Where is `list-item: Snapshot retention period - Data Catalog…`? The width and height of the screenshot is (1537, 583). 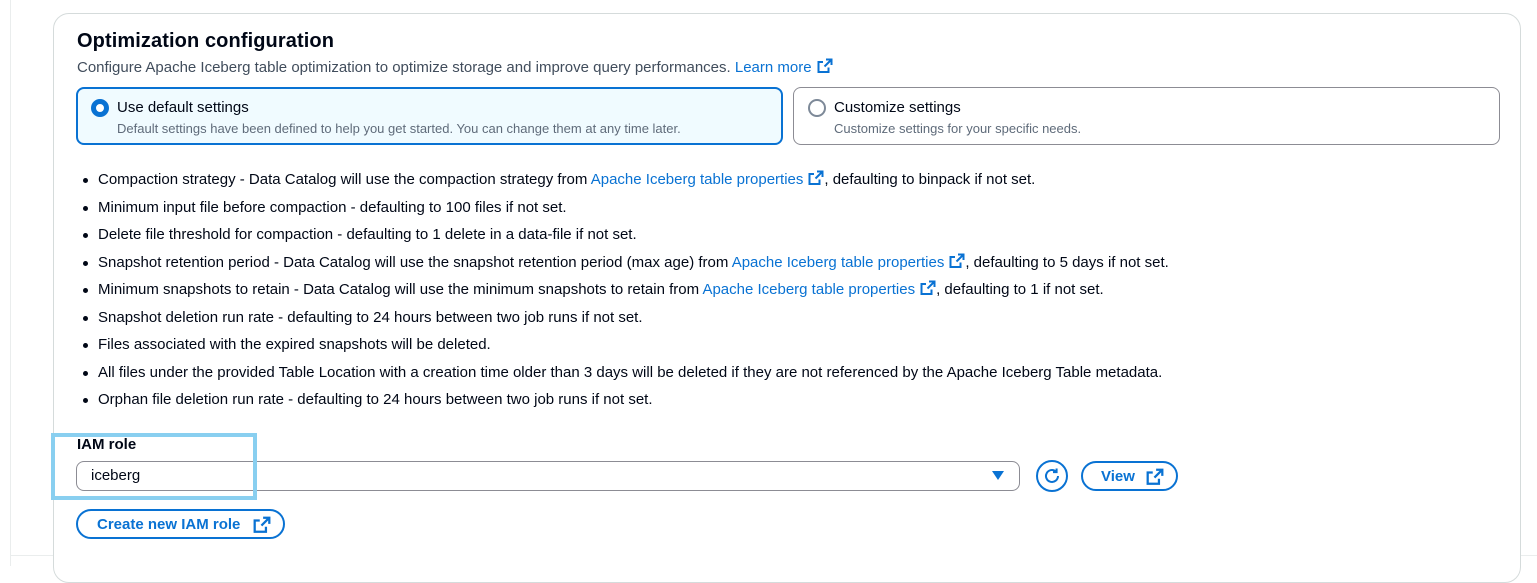
list-item: Snapshot retention period - Data Catalog… is located at coordinates (624, 265).